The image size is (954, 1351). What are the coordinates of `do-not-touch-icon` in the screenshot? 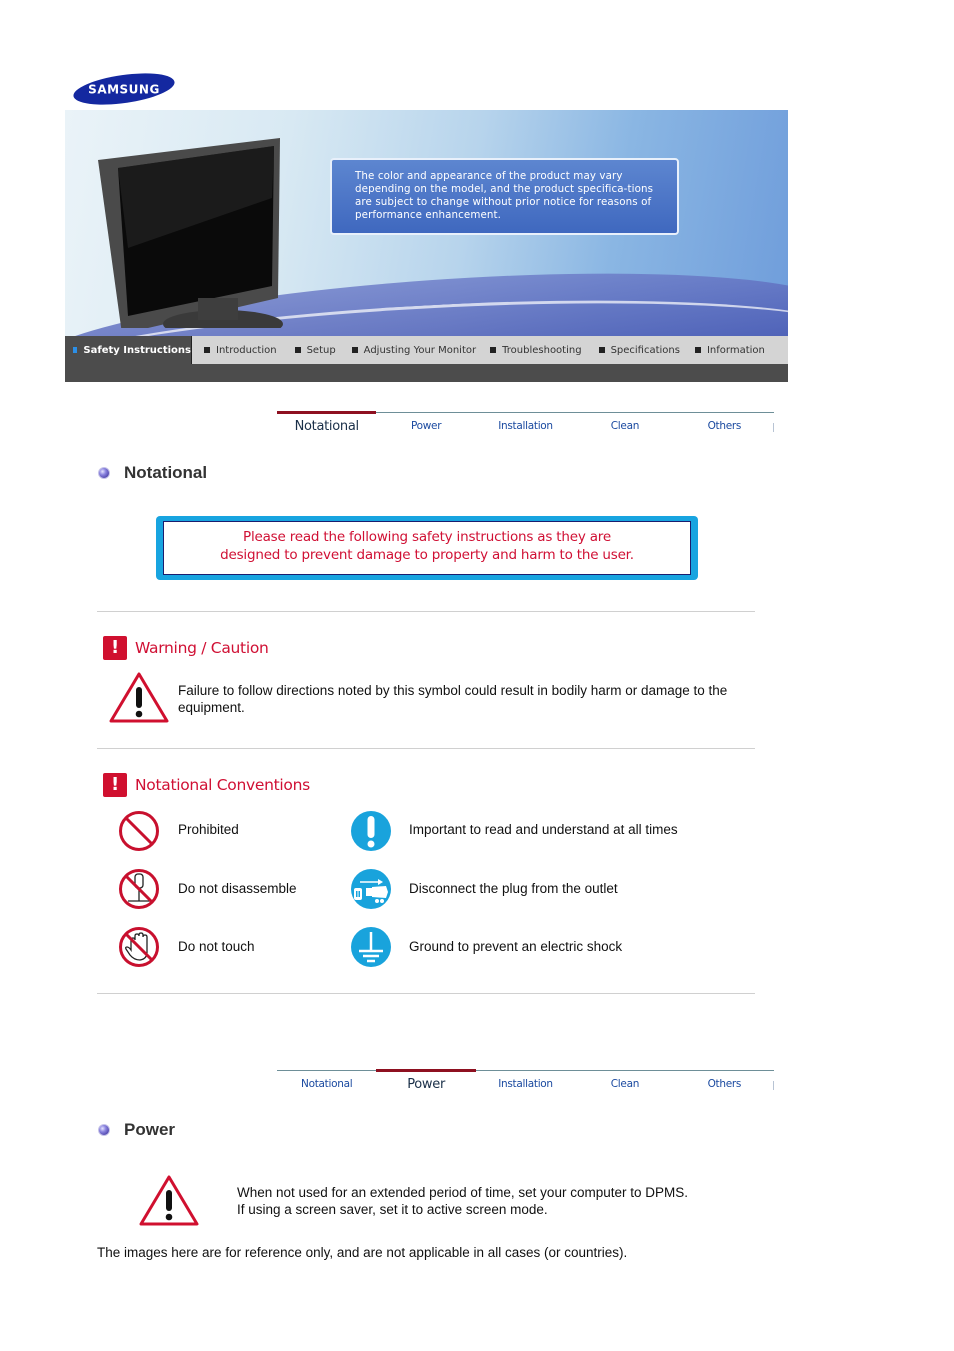 It's located at (139, 947).